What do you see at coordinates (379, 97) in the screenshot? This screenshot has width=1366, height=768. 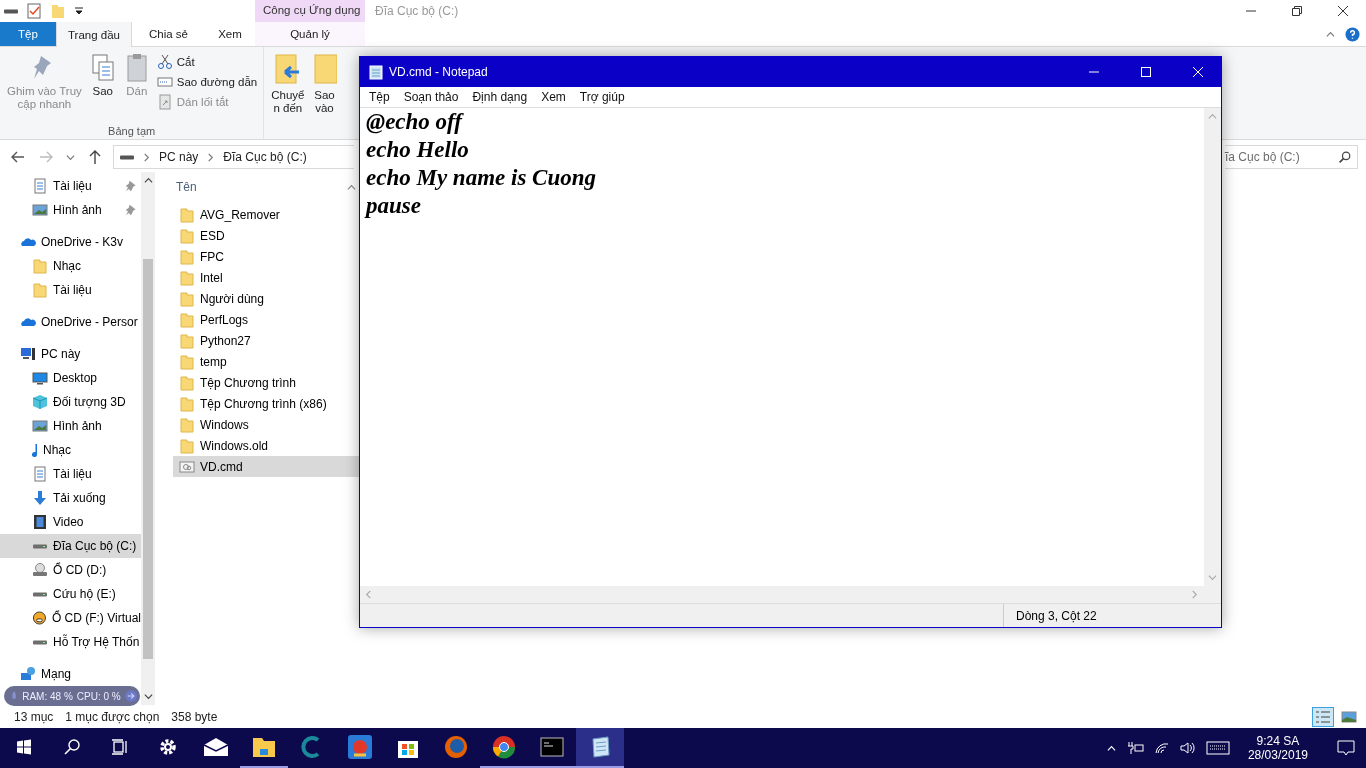 I see `menu-item: Tệp` at bounding box center [379, 97].